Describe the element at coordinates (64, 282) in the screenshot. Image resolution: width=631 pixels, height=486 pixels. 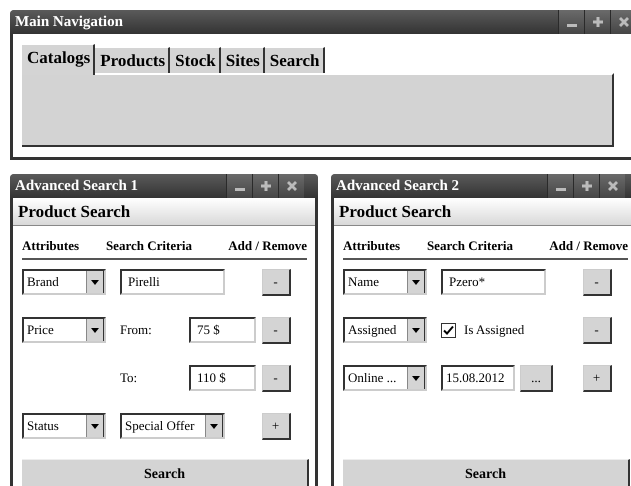
I see `dropdown: Brand` at that location.